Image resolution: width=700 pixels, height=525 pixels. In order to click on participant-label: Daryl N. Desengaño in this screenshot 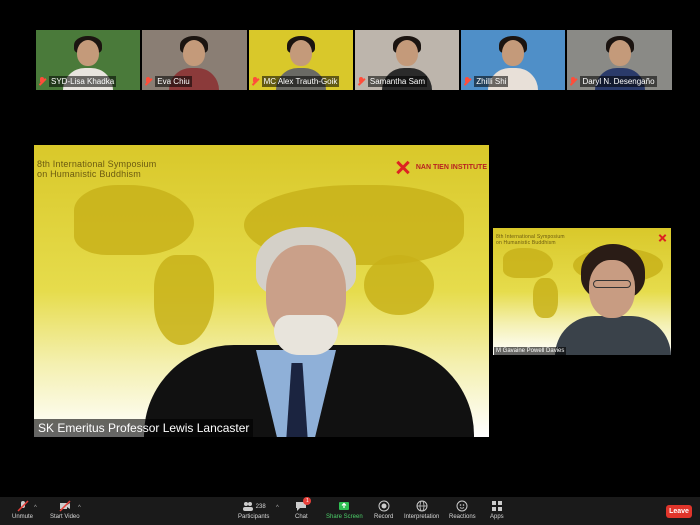, I will do `click(619, 81)`.